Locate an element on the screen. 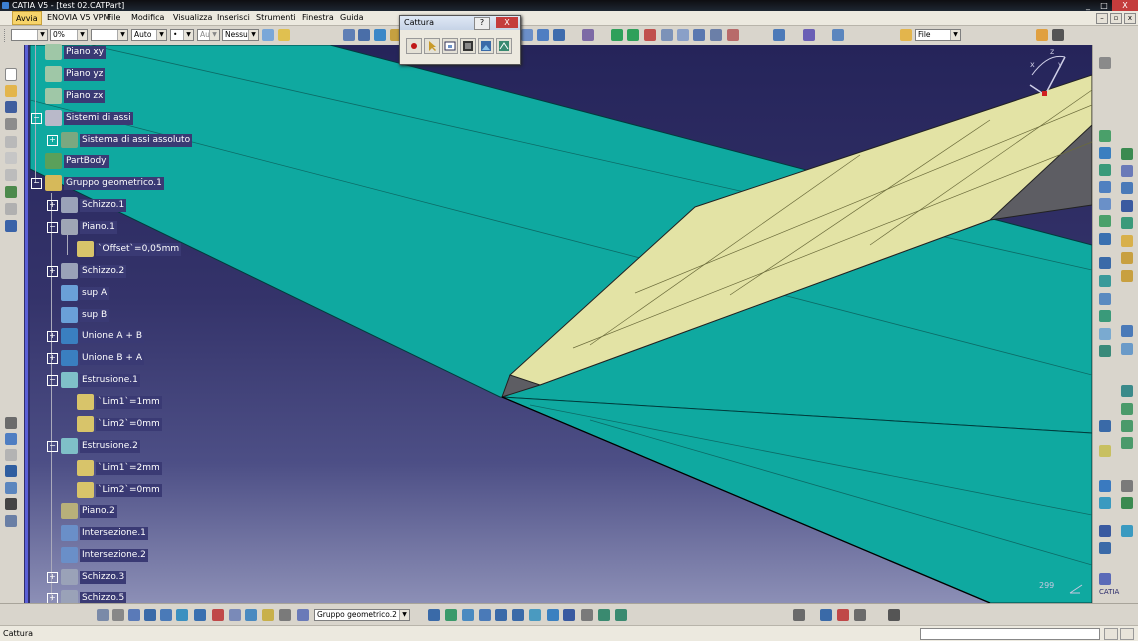  menu-visualizza: Visualizza is located at coordinates (192, 18).